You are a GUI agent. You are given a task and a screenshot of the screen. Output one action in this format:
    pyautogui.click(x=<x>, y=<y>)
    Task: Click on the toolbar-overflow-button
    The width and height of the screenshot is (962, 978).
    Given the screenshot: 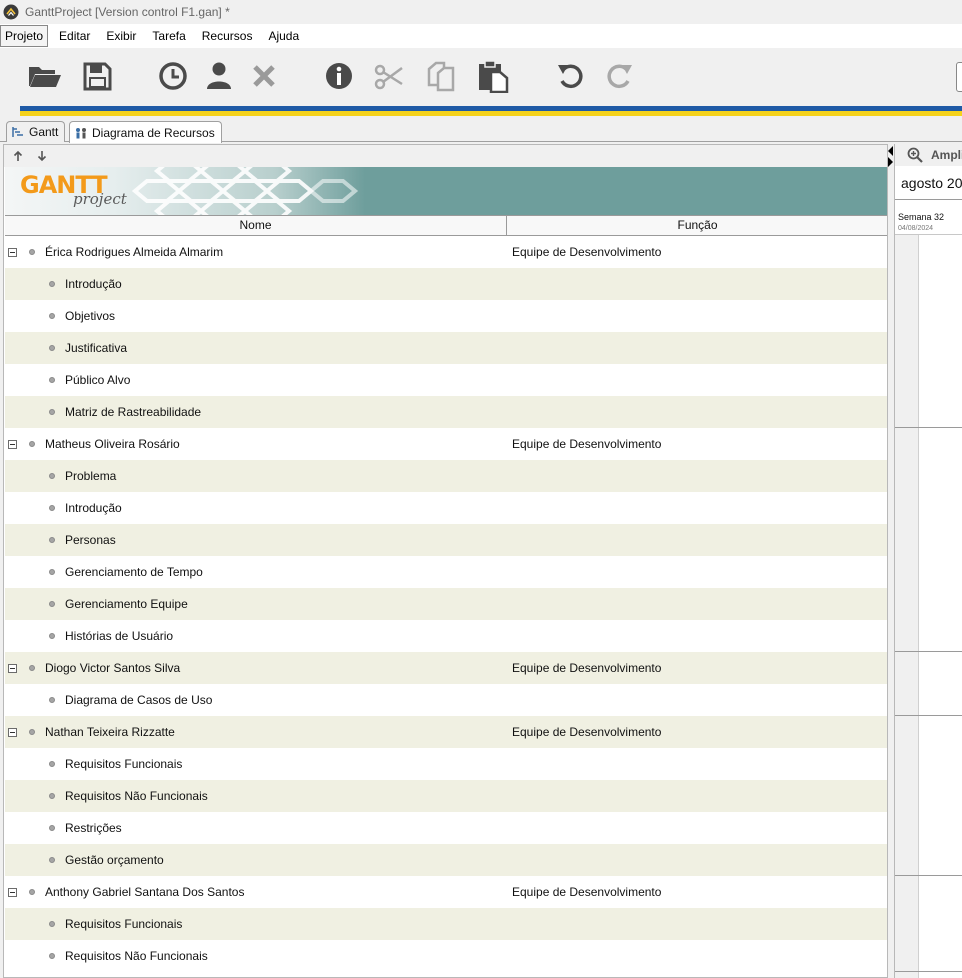 What is the action you would take?
    pyautogui.click(x=959, y=77)
    